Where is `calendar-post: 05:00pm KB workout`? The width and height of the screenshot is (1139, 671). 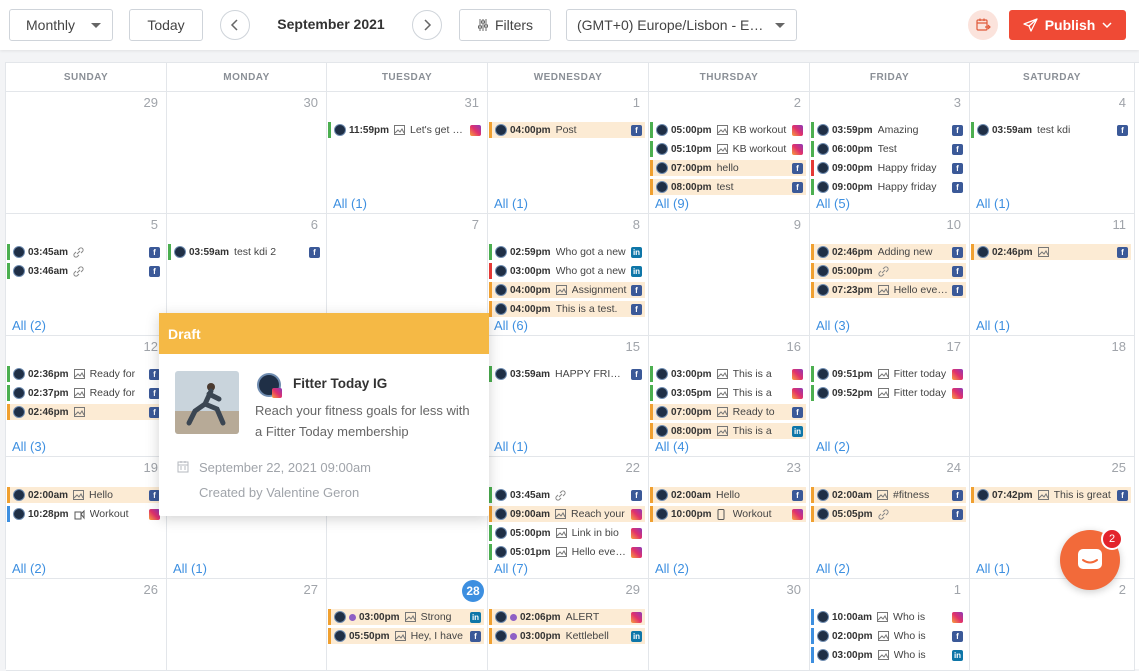
calendar-post: 05:00pm KB workout is located at coordinates (728, 130).